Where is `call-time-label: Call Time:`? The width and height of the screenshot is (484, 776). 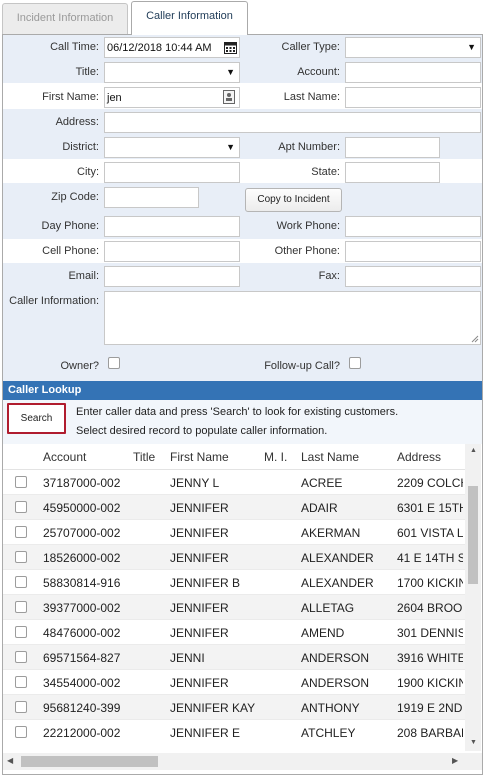 call-time-label: Call Time: is located at coordinates (74, 47).